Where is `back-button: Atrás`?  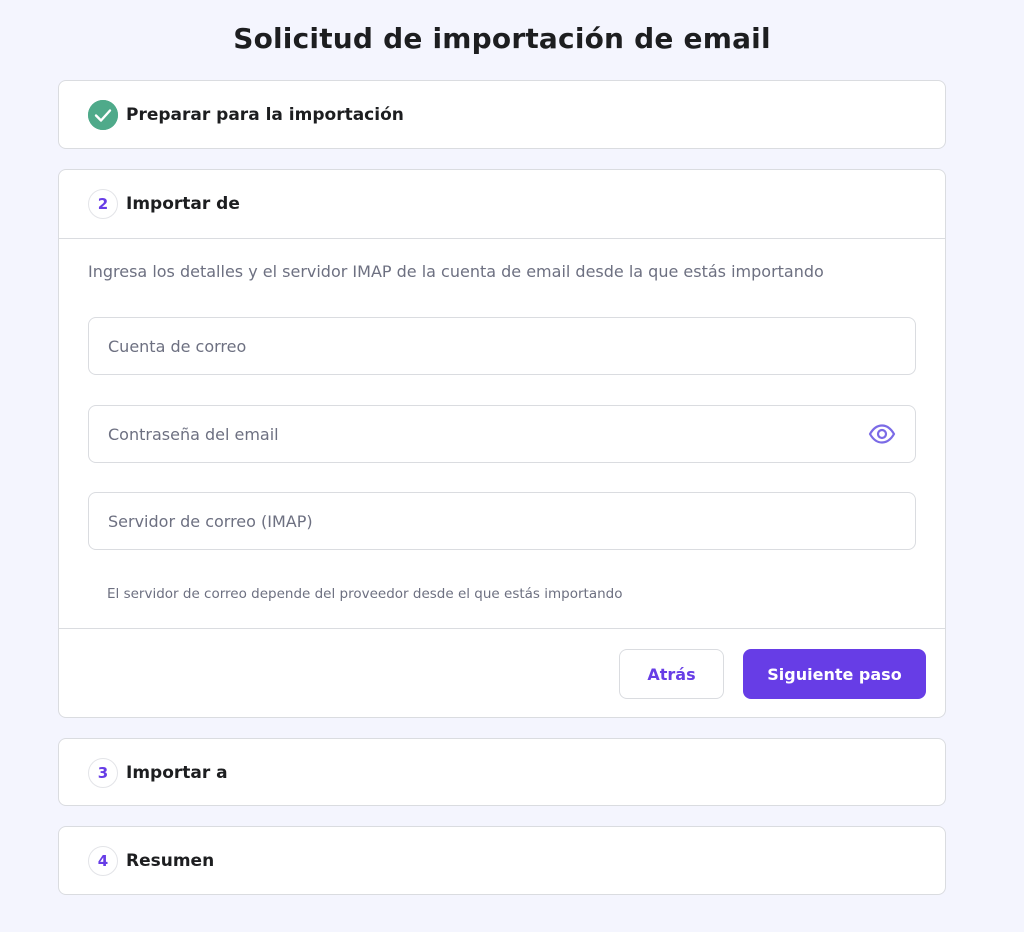 back-button: Atrás is located at coordinates (671, 674).